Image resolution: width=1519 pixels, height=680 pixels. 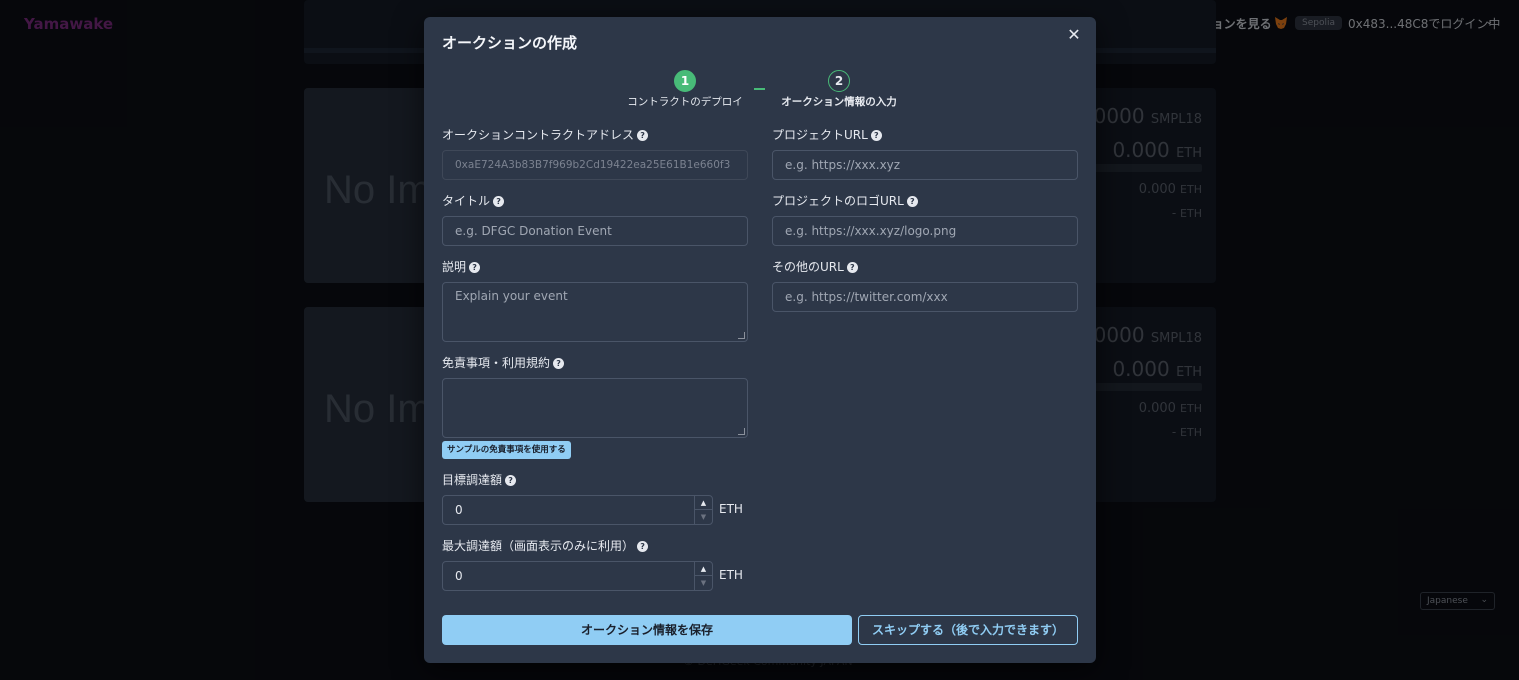 What do you see at coordinates (1281, 23) in the screenshot?
I see `metamask-fox-icon` at bounding box center [1281, 23].